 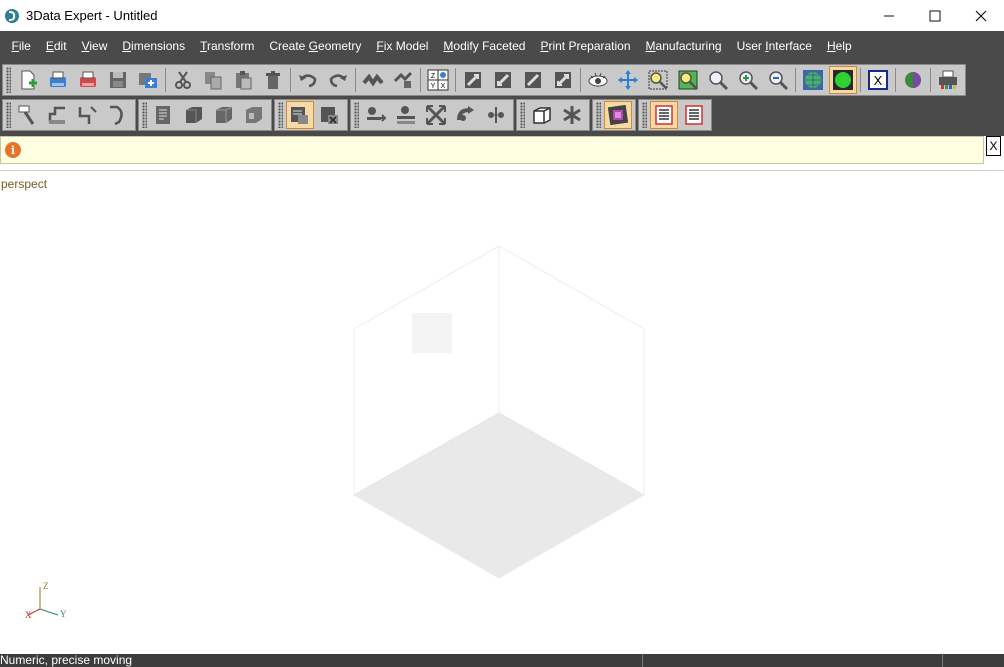 What do you see at coordinates (340, 46) in the screenshot?
I see `menu-label: eometry` at bounding box center [340, 46].